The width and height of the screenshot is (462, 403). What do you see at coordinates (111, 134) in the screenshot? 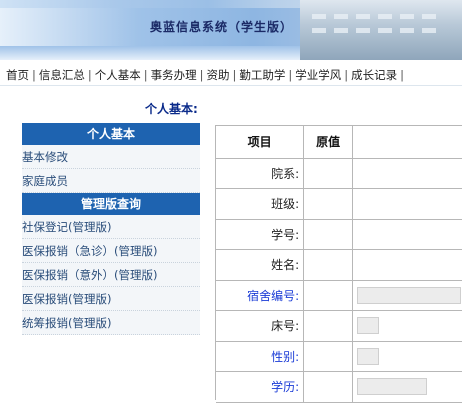
I see `sidebar-heading-personal: 个人基本` at bounding box center [111, 134].